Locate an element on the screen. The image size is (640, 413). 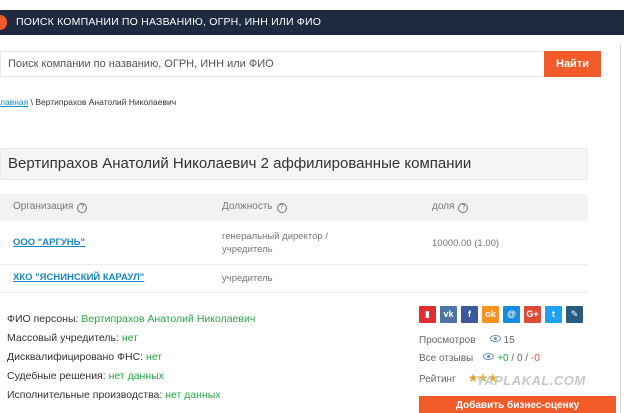
person-disqualified: Дисквалифицировано ФНС: нет is located at coordinates (85, 357).